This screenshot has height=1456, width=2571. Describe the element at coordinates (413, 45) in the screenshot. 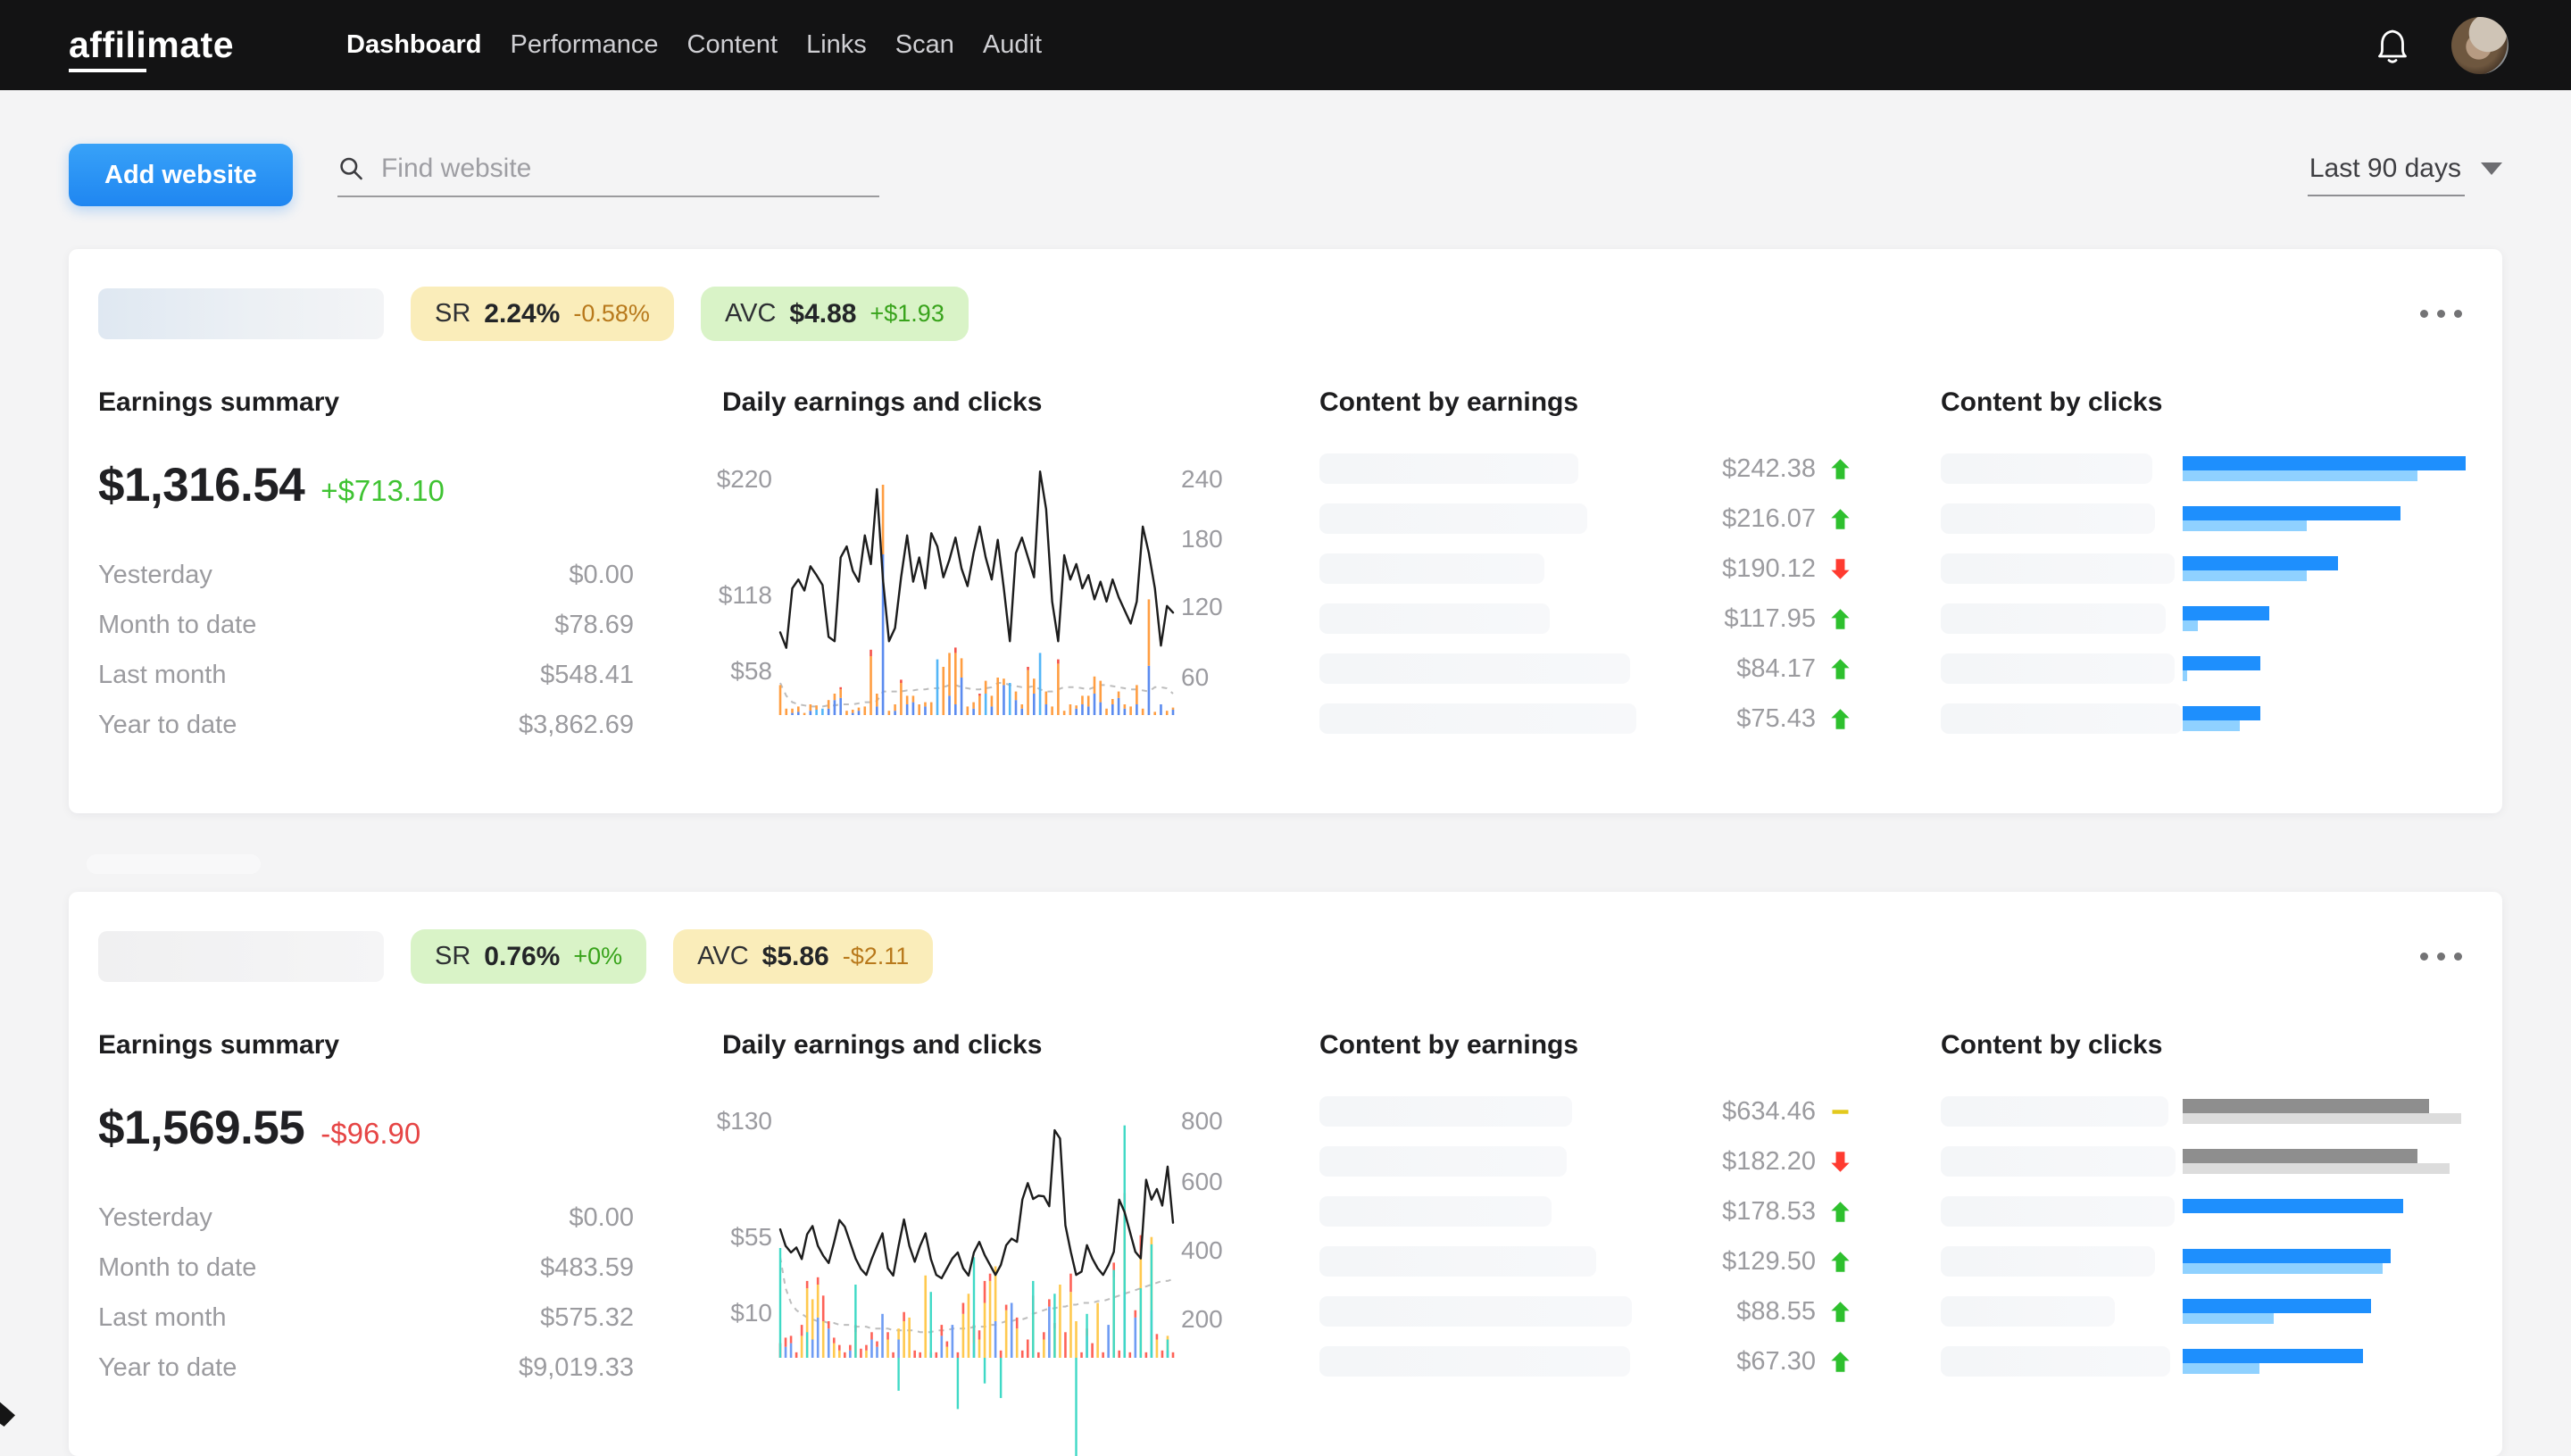

I see `nav-item-dashboard: Dashboard` at that location.